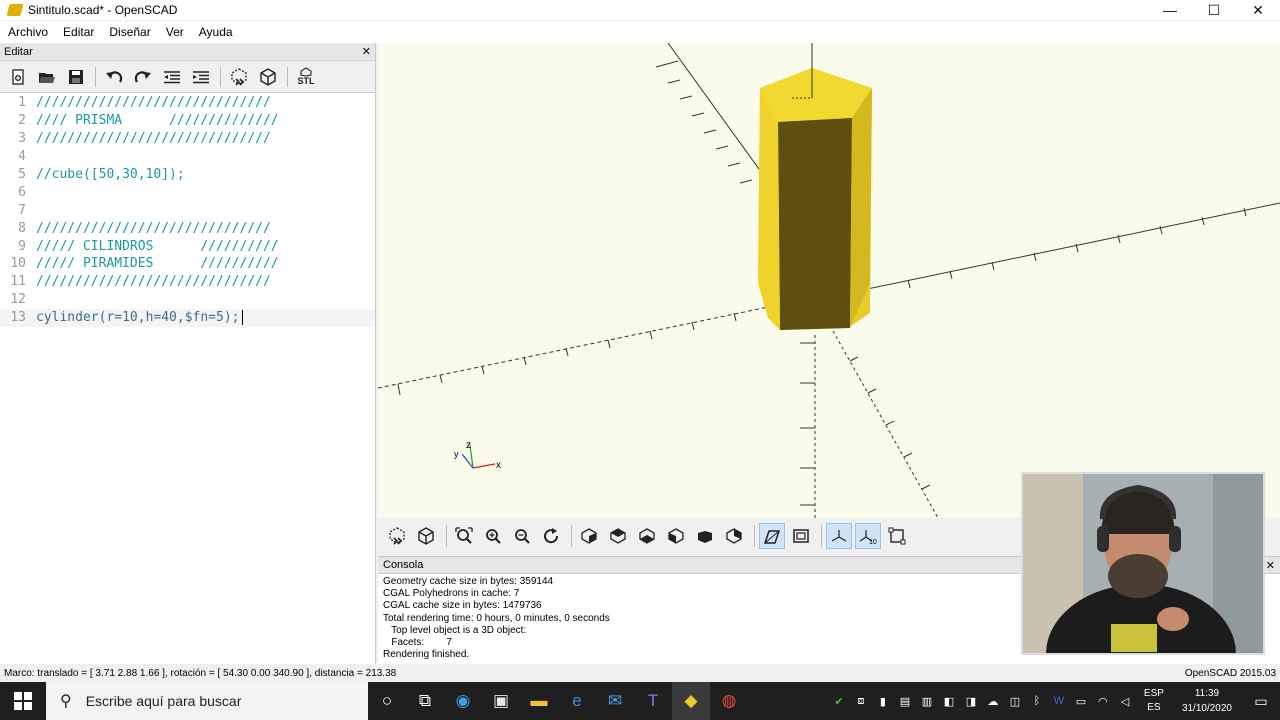 This screenshot has height=720, width=1280. I want to click on console-title: Consola, so click(403, 565).